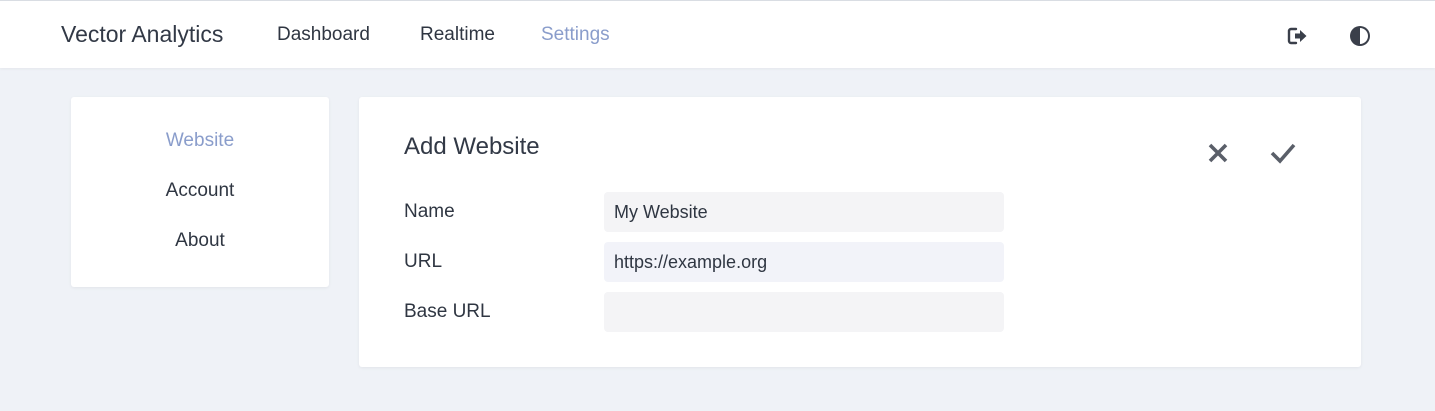 This screenshot has height=411, width=1435. What do you see at coordinates (1283, 153) in the screenshot?
I see `confirm-icon` at bounding box center [1283, 153].